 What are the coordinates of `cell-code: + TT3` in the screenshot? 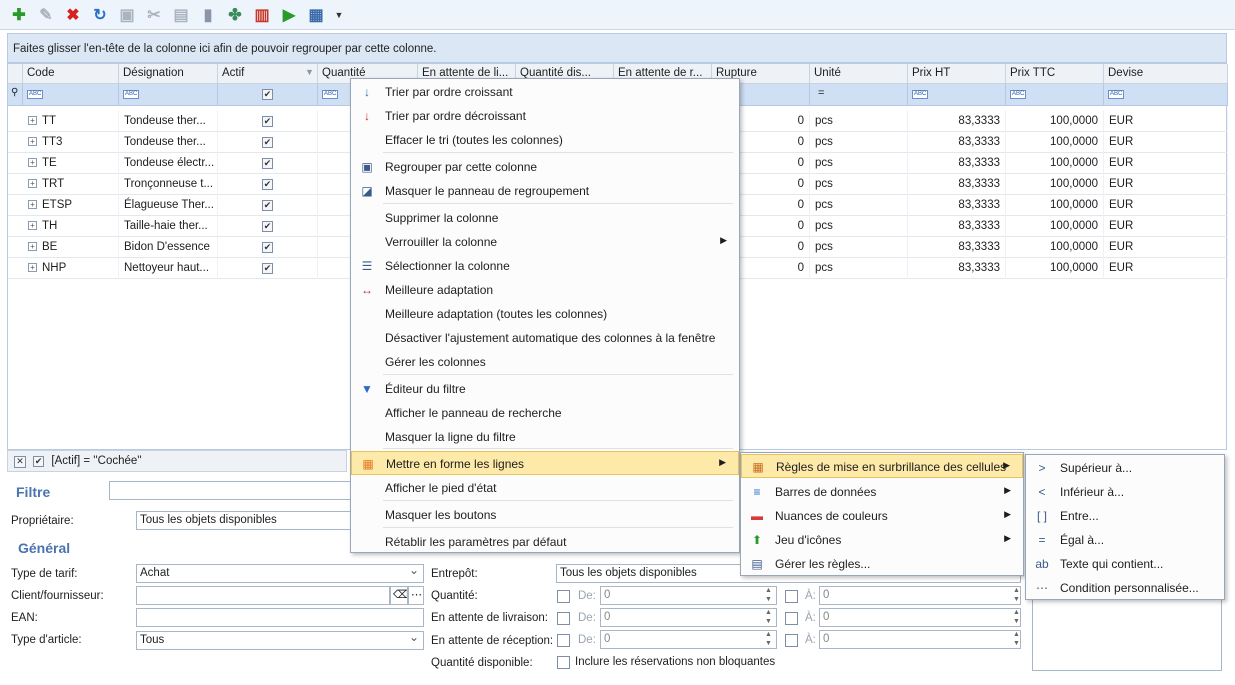 It's located at (71, 142).